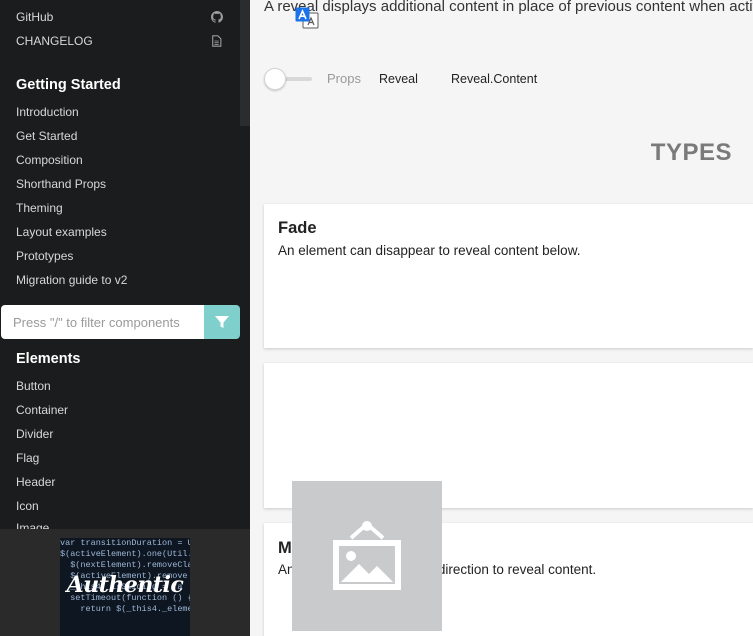 The height and width of the screenshot is (636, 753). I want to click on filter-button, so click(222, 322).